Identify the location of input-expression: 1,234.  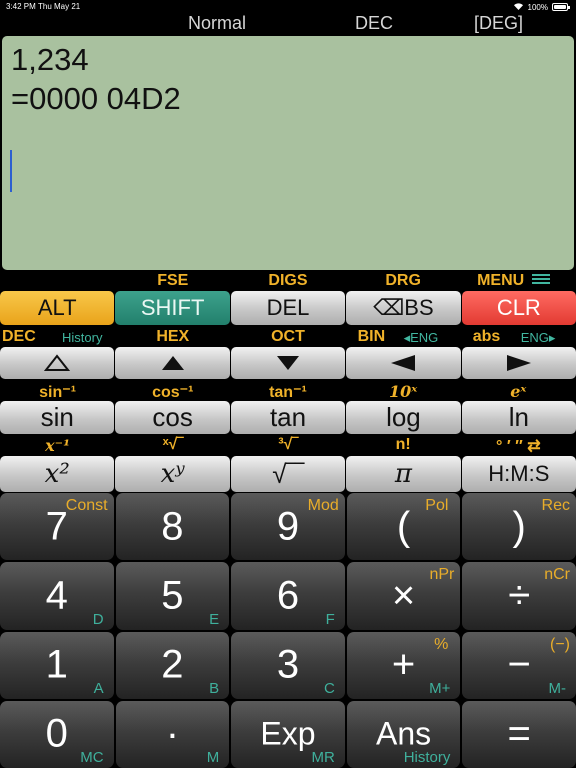
(50, 59).